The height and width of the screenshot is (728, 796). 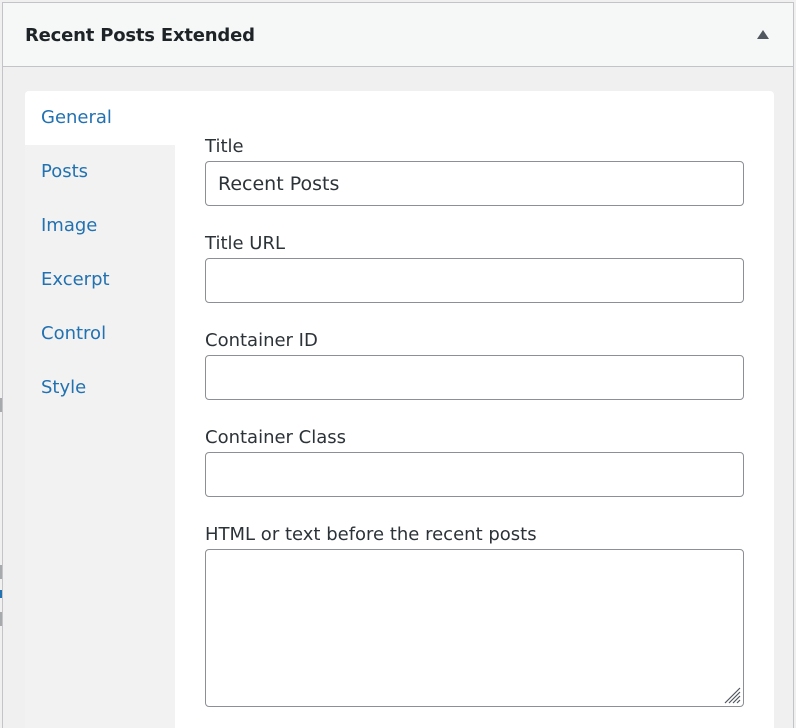 What do you see at coordinates (245, 243) in the screenshot?
I see `title-url-label: Title URL` at bounding box center [245, 243].